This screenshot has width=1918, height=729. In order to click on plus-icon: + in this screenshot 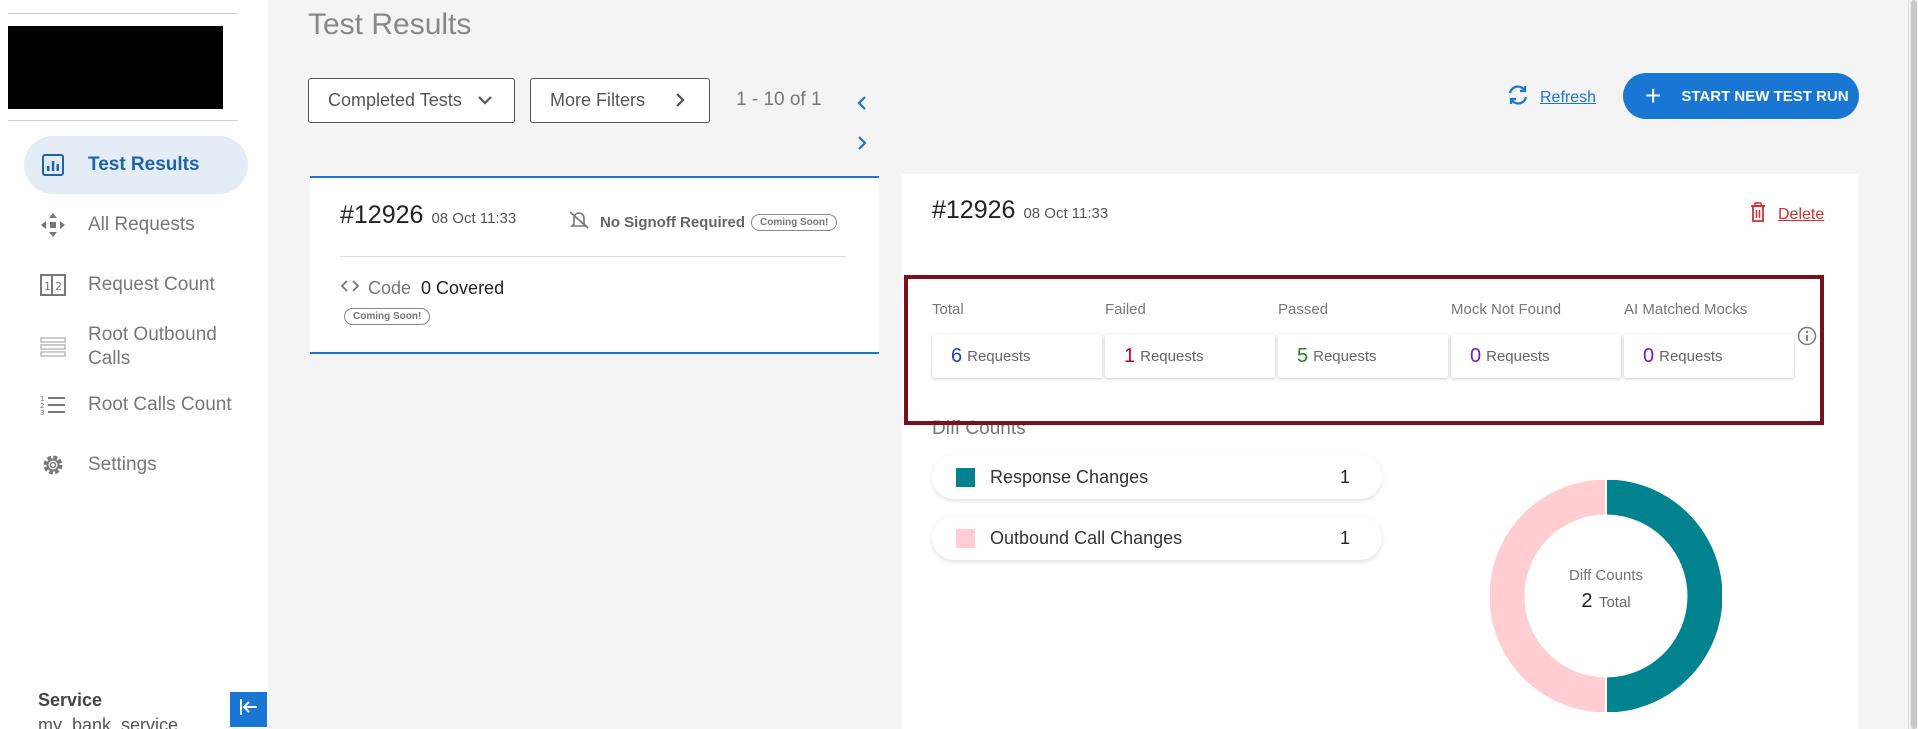, I will do `click(1653, 95)`.